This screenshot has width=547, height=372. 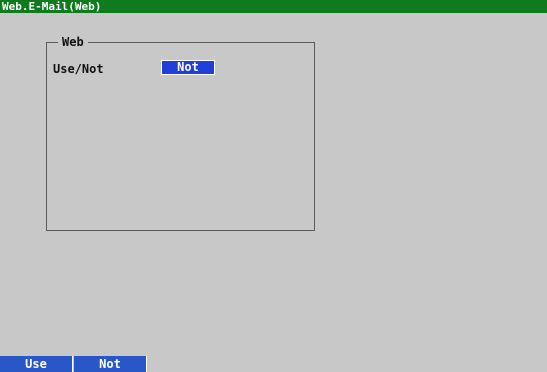 What do you see at coordinates (110, 364) in the screenshot?
I see `not-softkey: Not` at bounding box center [110, 364].